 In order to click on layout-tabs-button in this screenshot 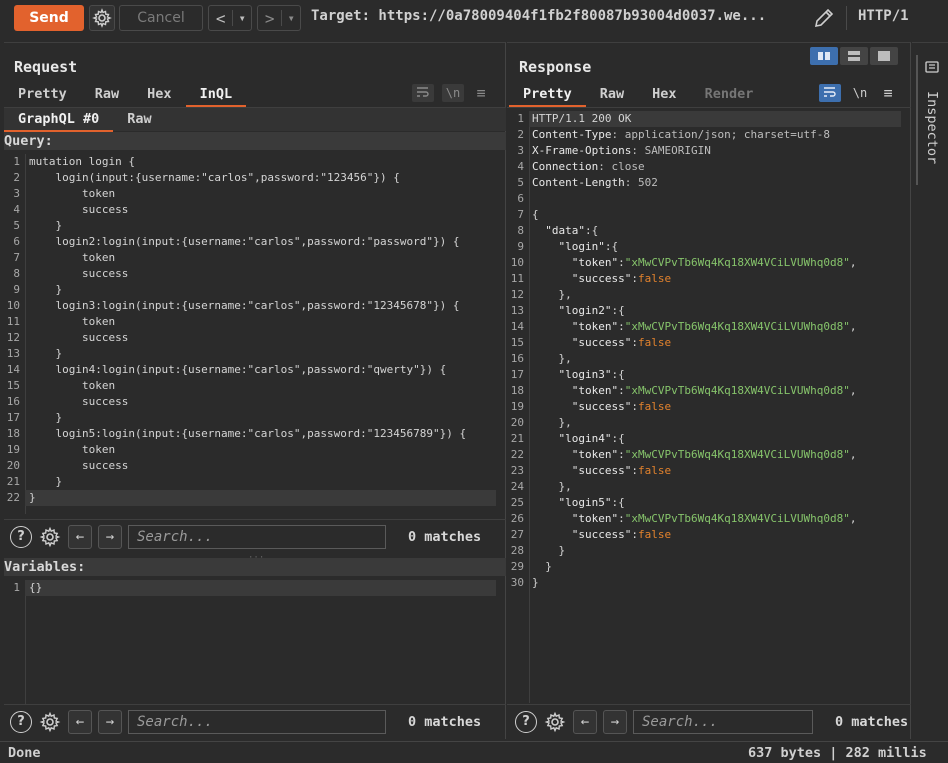, I will do `click(884, 56)`.